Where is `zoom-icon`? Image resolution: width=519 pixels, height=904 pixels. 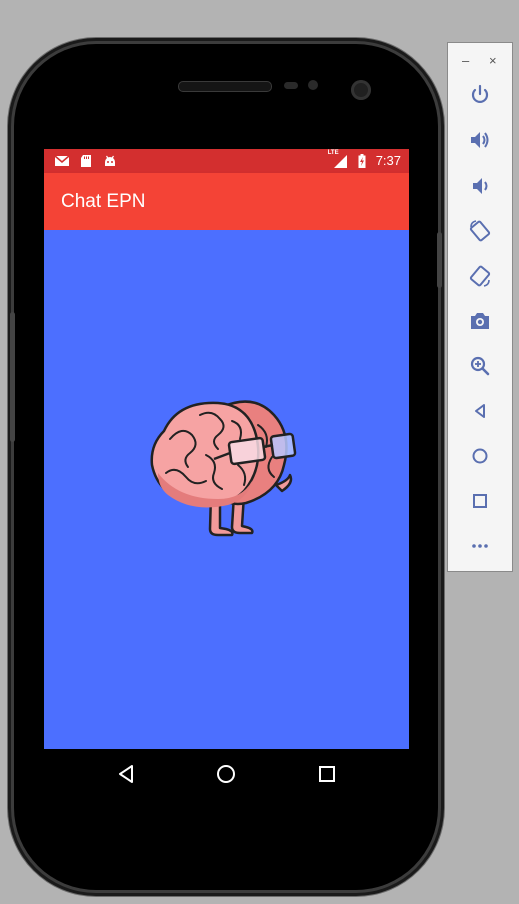
zoom-icon is located at coordinates (480, 366).